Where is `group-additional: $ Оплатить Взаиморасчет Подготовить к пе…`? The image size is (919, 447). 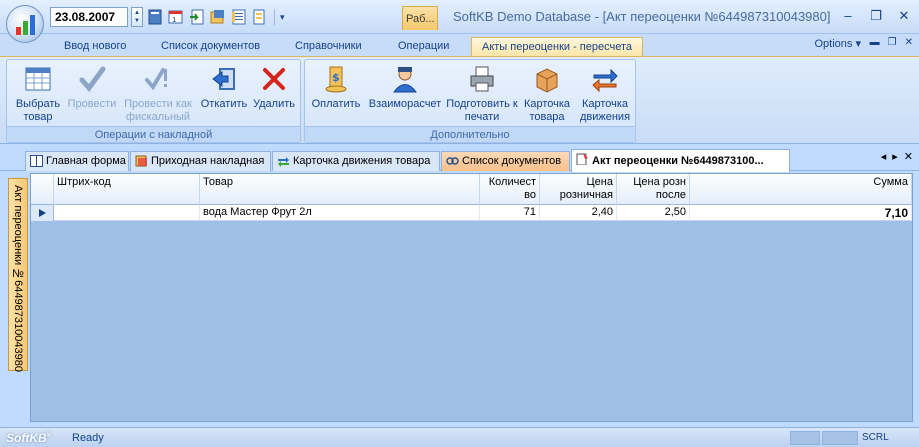 group-additional: $ Оплатить Взаиморасчет Подготовить к пе… is located at coordinates (470, 101).